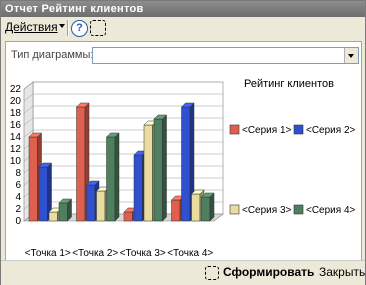 Image resolution: width=366 pixels, height=285 pixels. I want to click on x-tick-label: <Точка 3>, so click(143, 253).